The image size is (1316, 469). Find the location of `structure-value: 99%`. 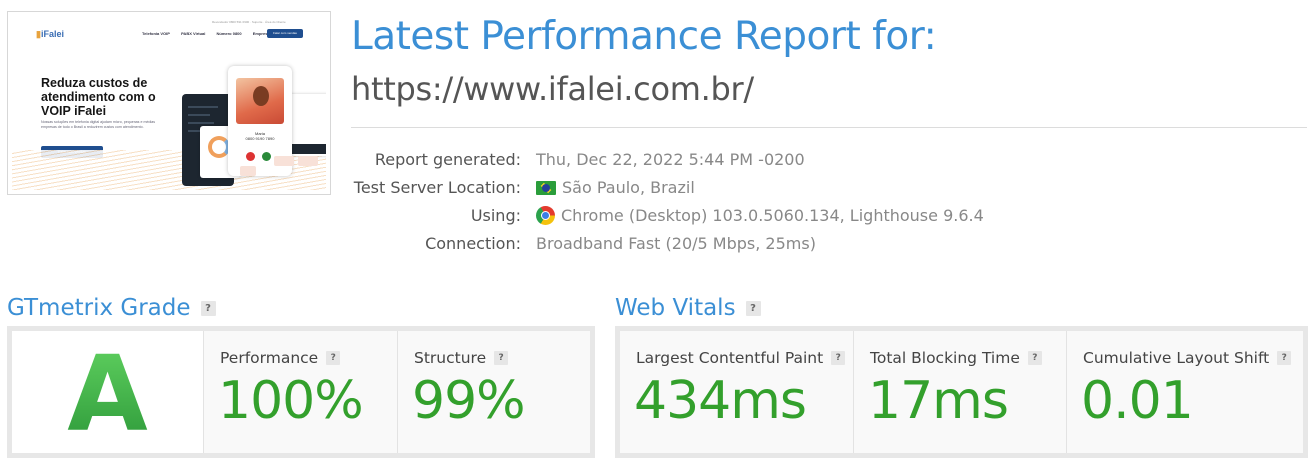

structure-value: 99% is located at coordinates (469, 401).